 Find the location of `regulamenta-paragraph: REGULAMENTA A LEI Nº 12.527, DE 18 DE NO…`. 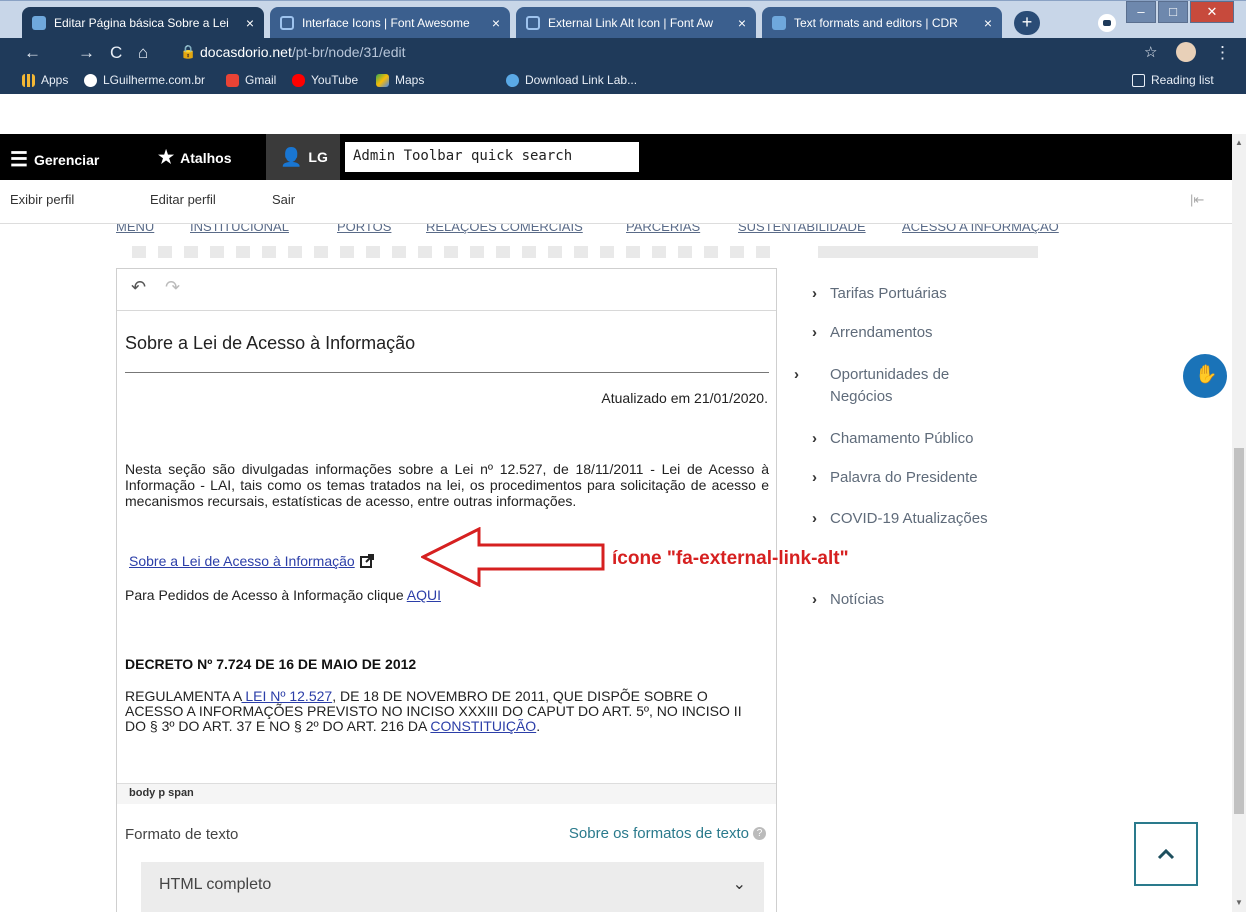

regulamenta-paragraph: REGULAMENTA A LEI Nº 12.527, DE 18 DE NO… is located at coordinates (445, 711).